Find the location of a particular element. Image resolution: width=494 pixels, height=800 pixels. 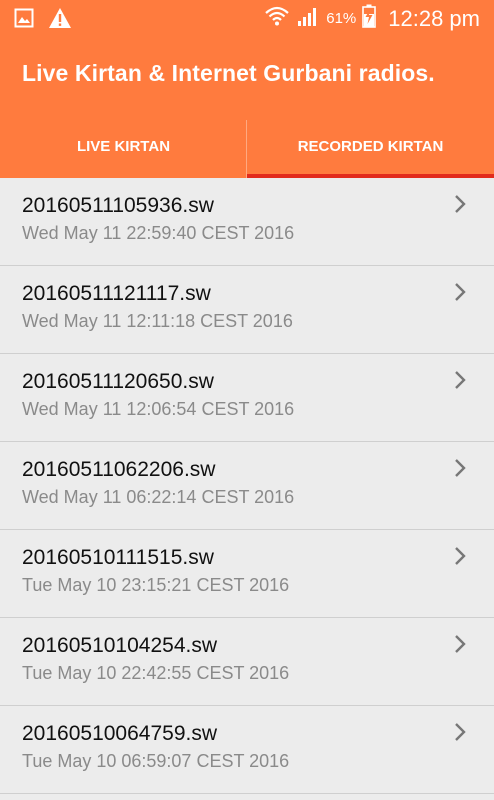

status-bar: 61% 12:28 pm is located at coordinates (247, 18).